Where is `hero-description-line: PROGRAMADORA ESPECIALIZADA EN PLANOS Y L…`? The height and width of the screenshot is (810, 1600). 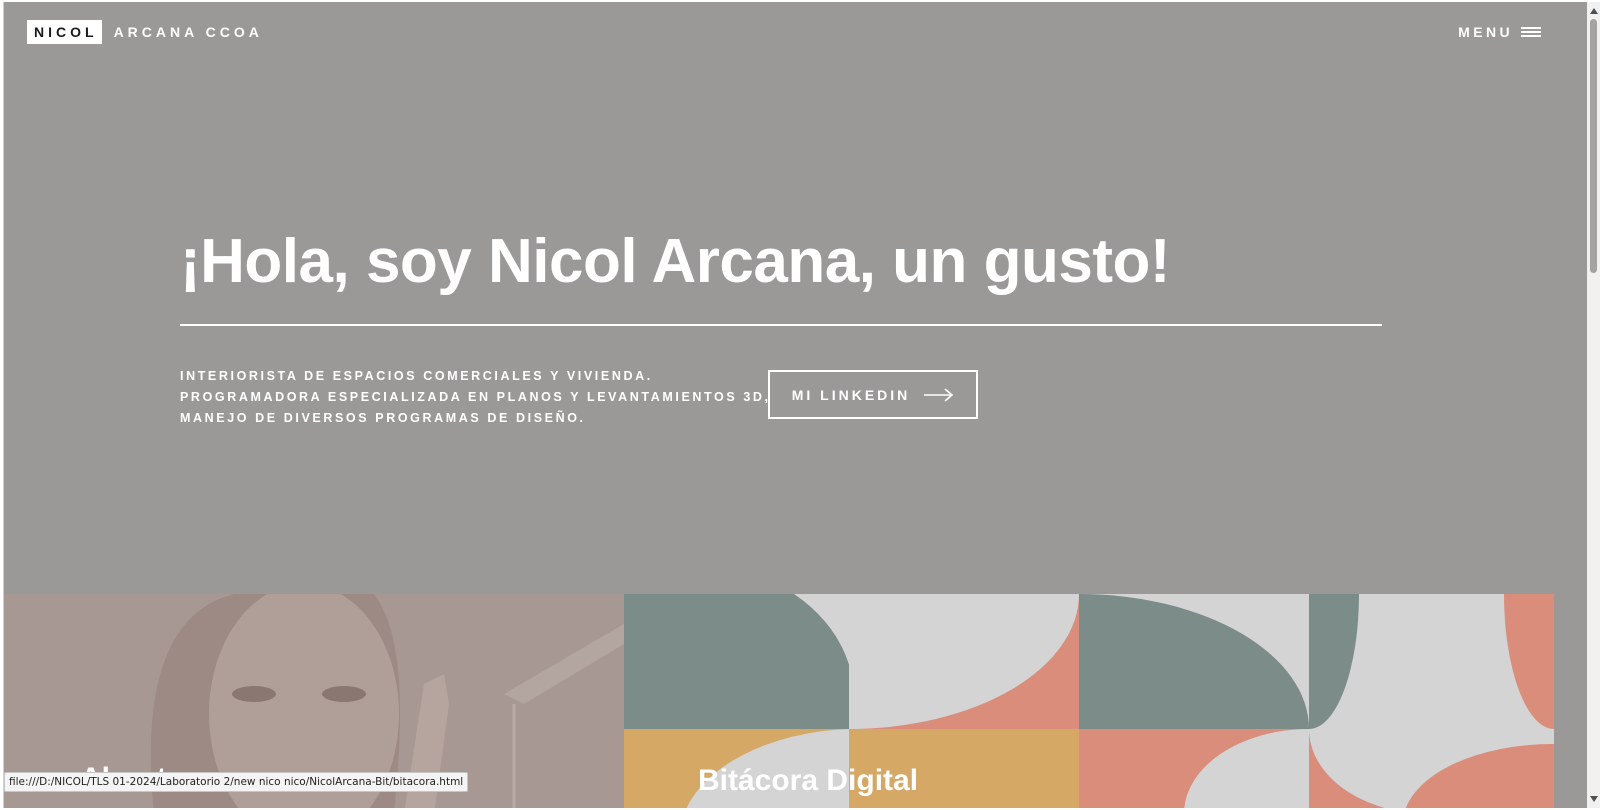 hero-description-line: PROGRAMADORA ESPECIALIZADA EN PLANOS Y L… is located at coordinates (475, 397).